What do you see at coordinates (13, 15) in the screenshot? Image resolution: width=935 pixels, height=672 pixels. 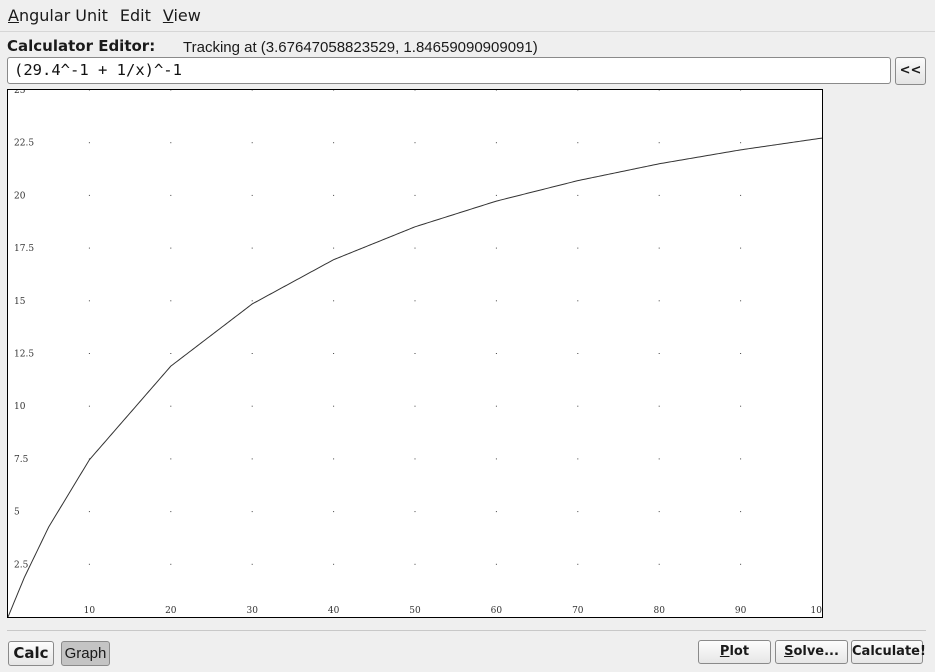 I see `menu-mnemonic: A` at bounding box center [13, 15].